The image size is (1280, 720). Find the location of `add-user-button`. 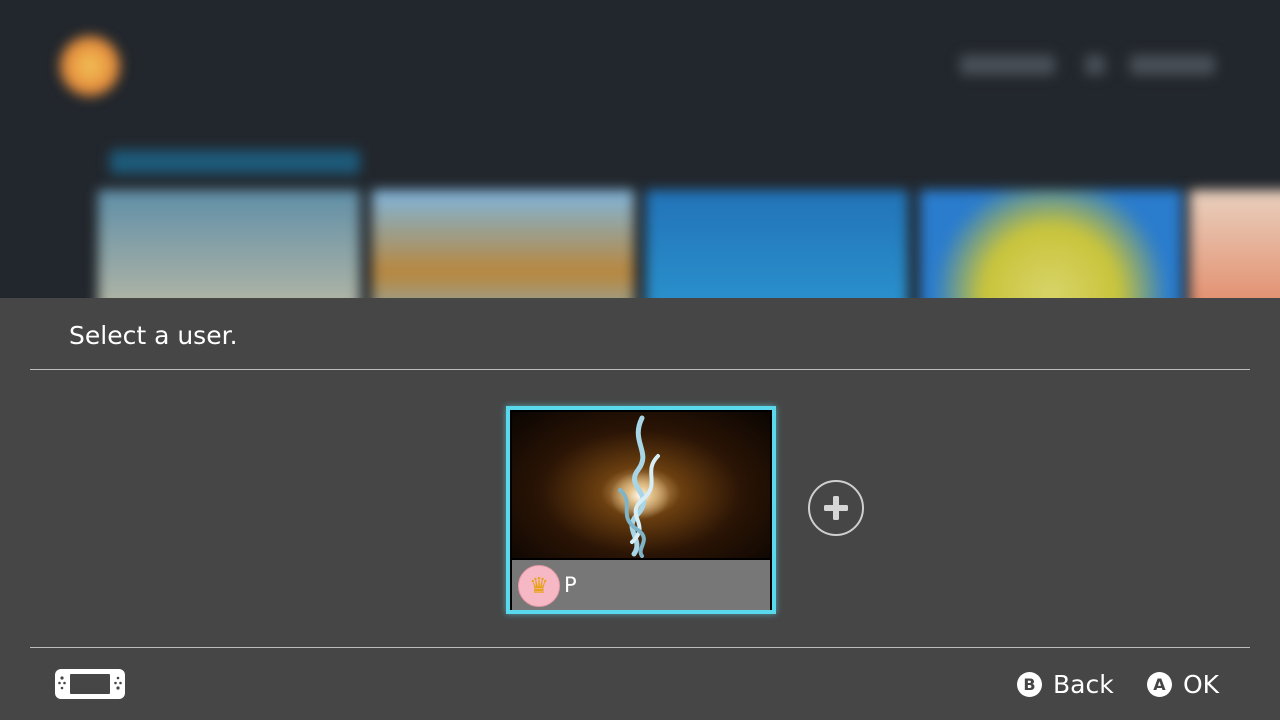

add-user-button is located at coordinates (836, 508).